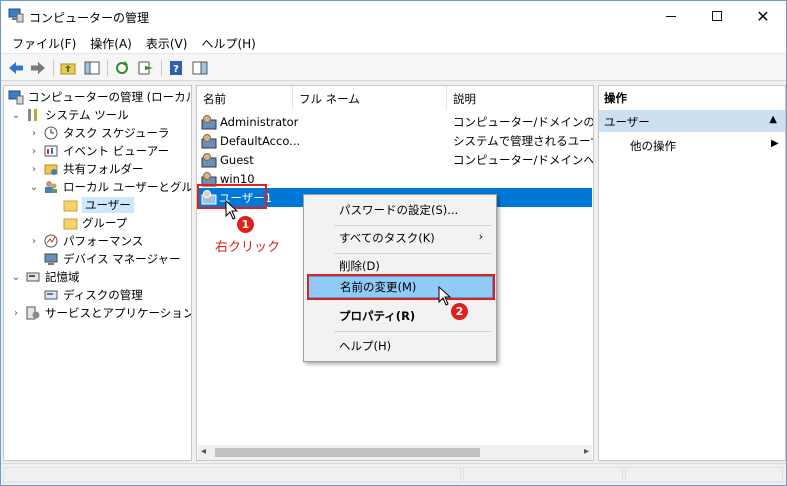  Describe the element at coordinates (70, 205) in the screenshot. I see `folder-icon` at that location.